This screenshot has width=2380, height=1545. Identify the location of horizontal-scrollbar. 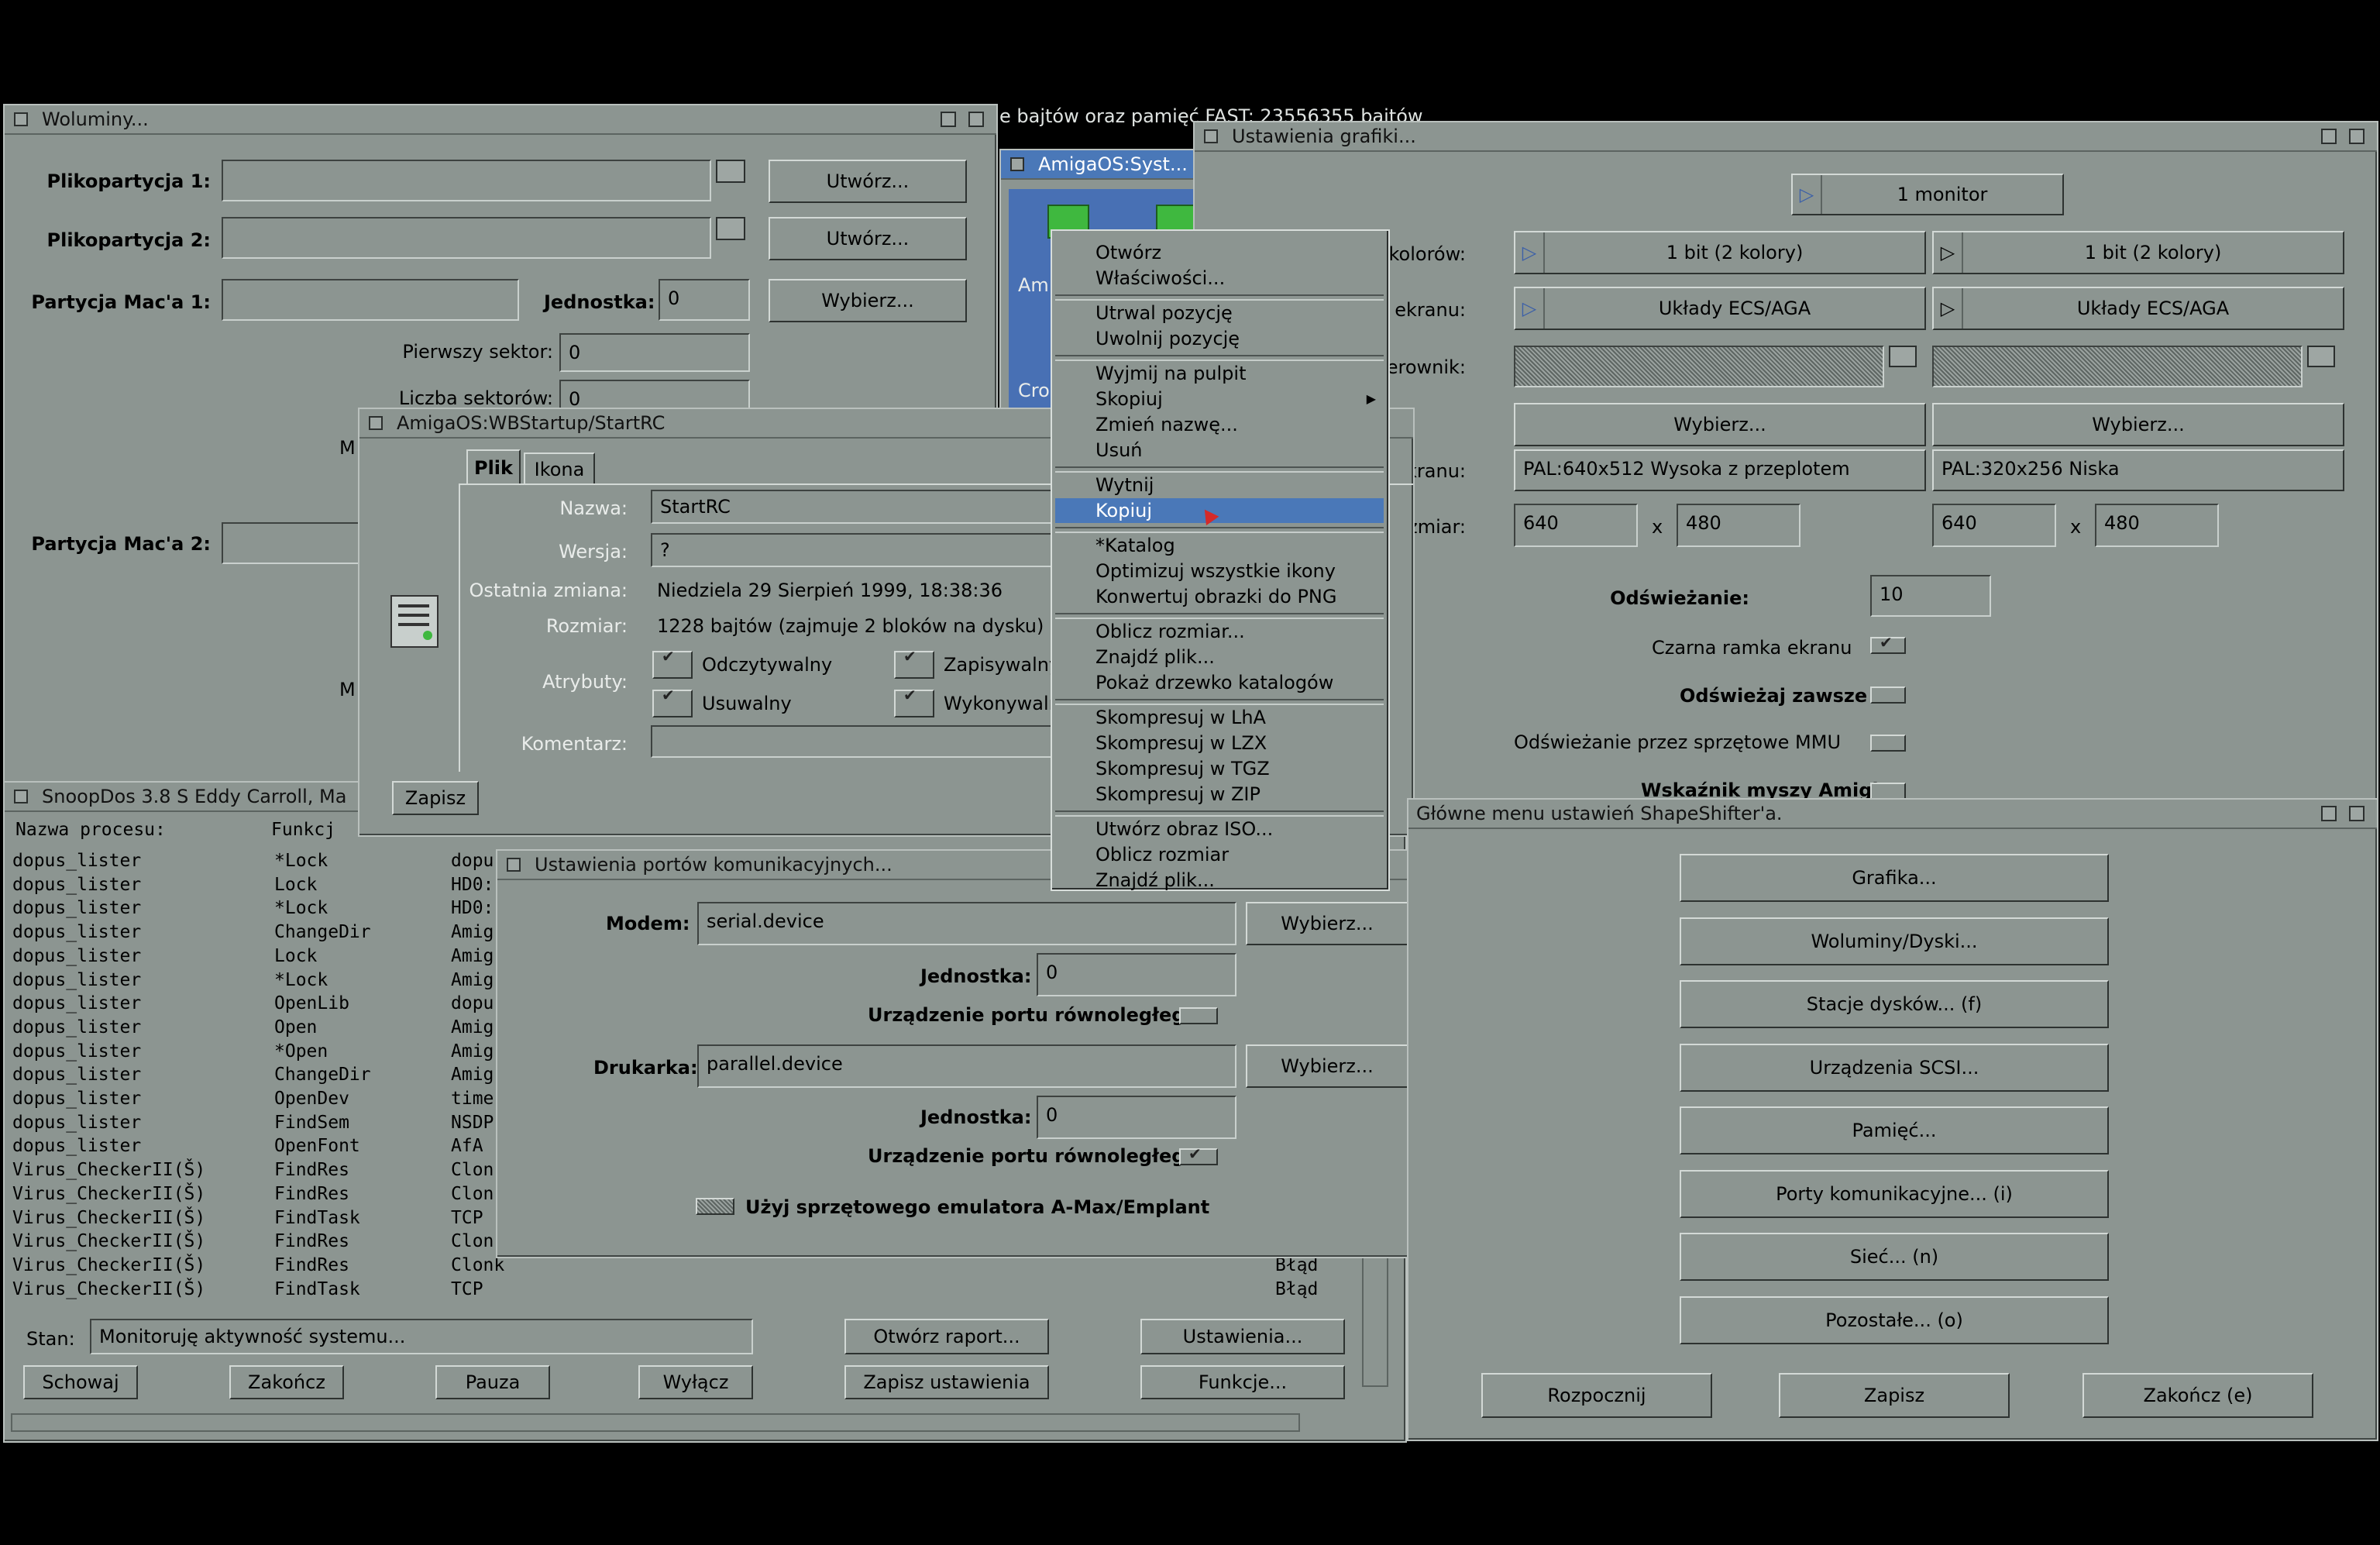
(656, 1422).